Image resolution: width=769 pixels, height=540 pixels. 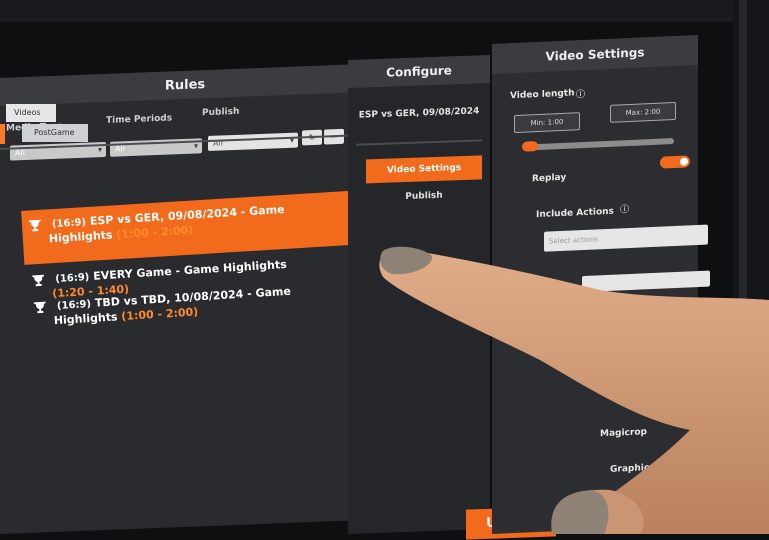 I want to click on video-length-slider, so click(x=599, y=144).